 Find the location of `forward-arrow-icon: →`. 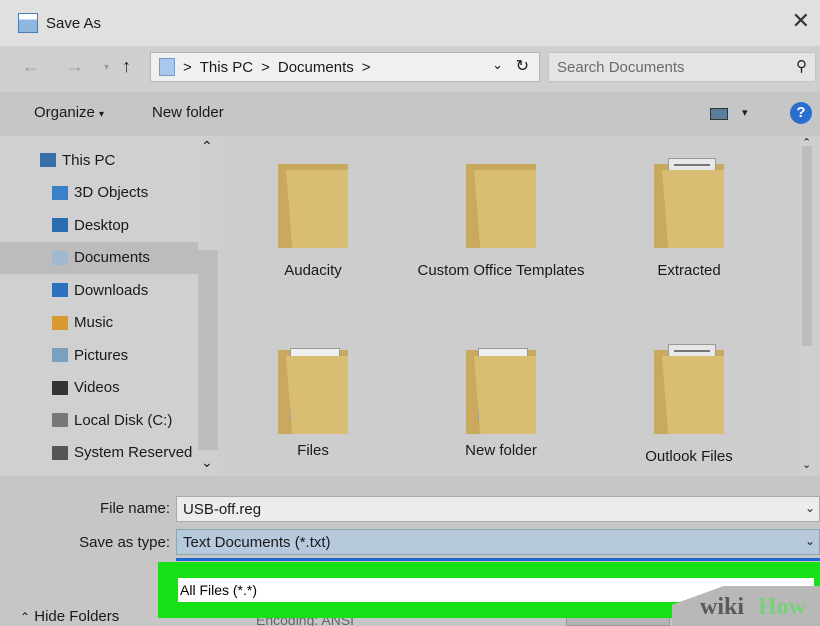

forward-arrow-icon: → is located at coordinates (75, 66).